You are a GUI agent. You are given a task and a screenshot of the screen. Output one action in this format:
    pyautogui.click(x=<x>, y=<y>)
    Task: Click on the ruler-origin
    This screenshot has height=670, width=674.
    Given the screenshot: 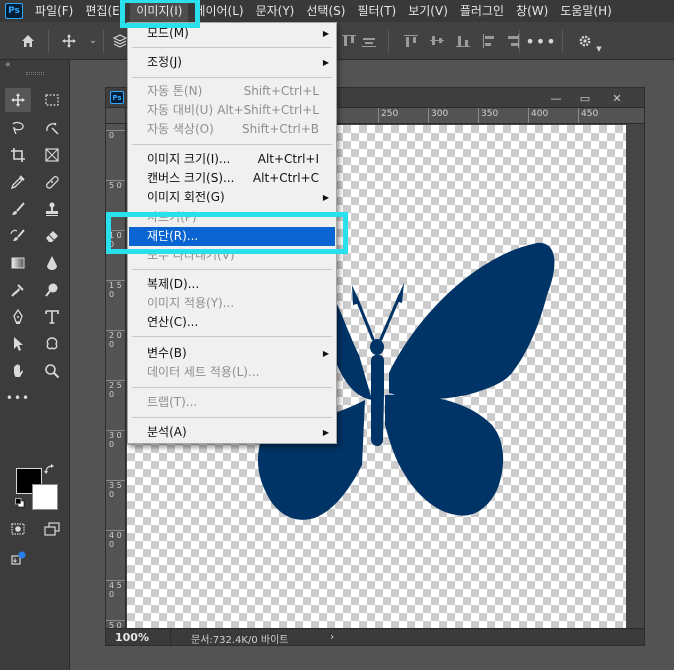 What is the action you would take?
    pyautogui.click(x=116, y=116)
    